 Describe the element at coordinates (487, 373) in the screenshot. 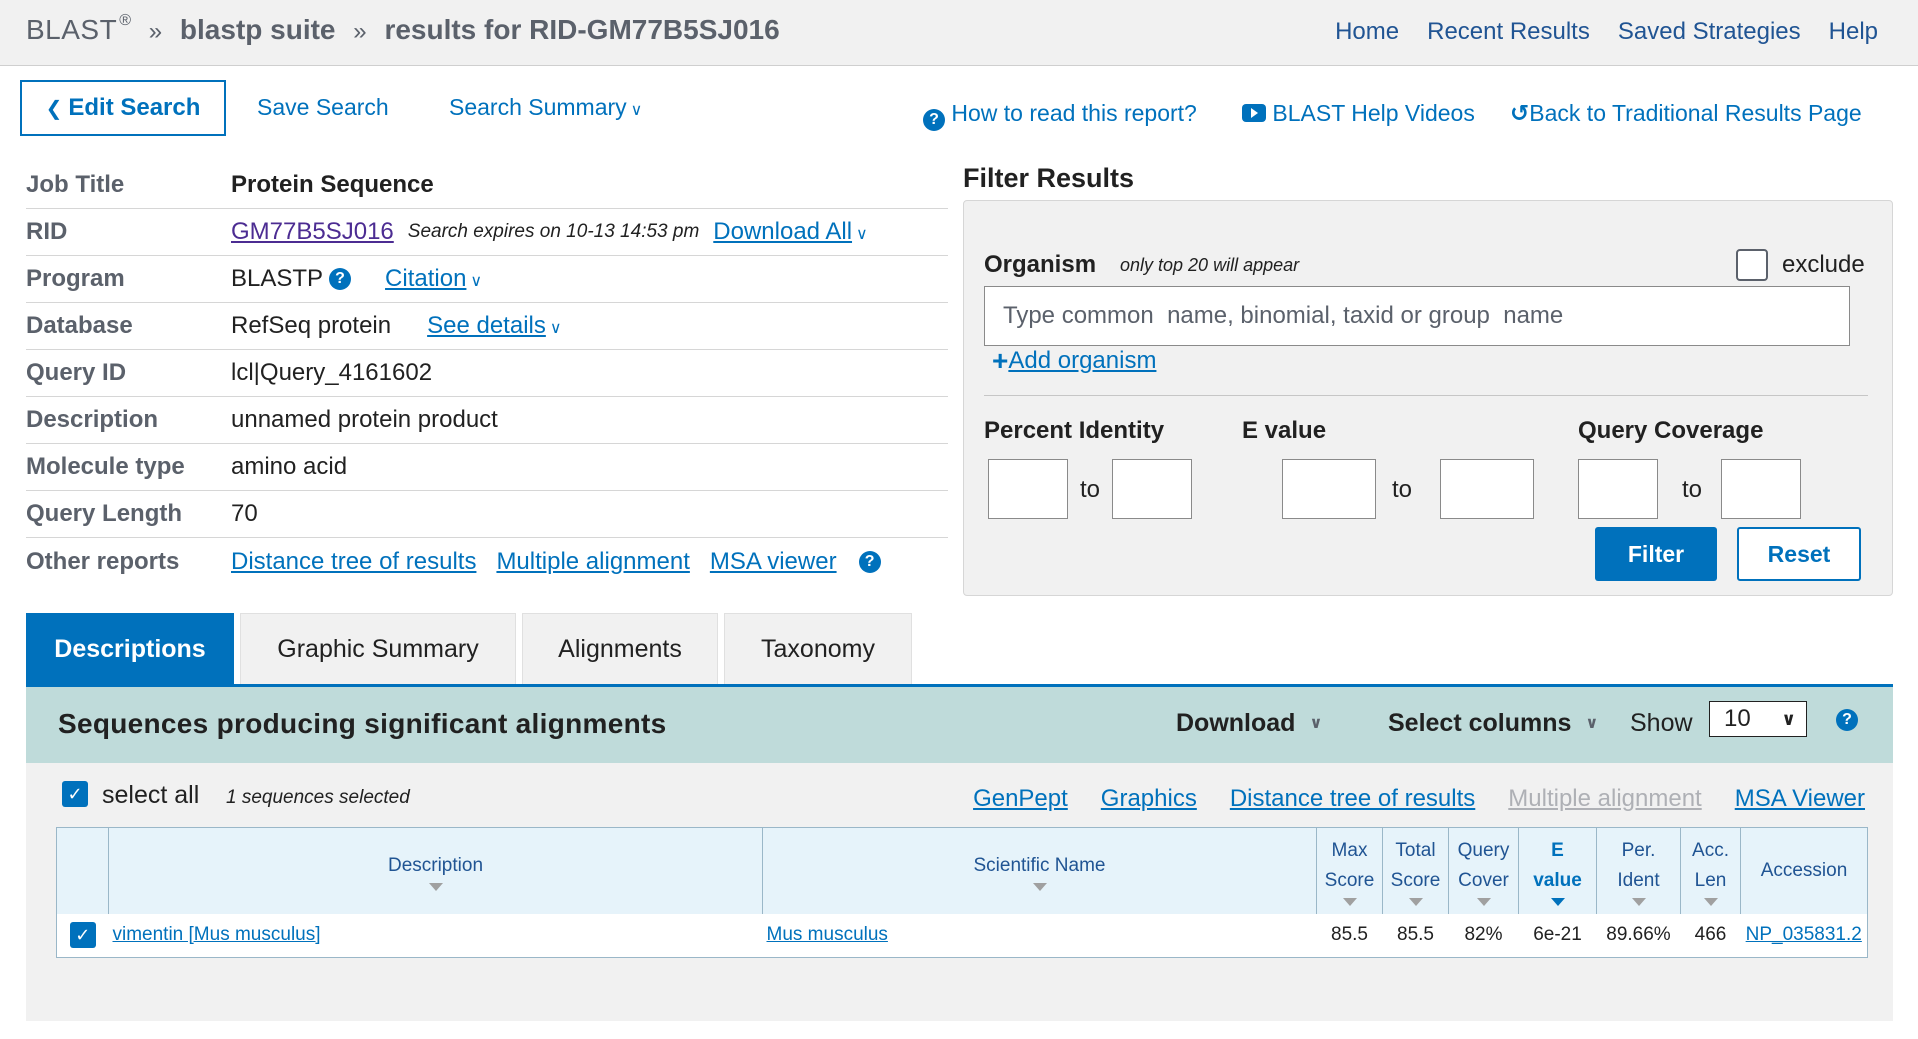

I see `query-id-row: Query ID lcl|Query_4161602` at that location.